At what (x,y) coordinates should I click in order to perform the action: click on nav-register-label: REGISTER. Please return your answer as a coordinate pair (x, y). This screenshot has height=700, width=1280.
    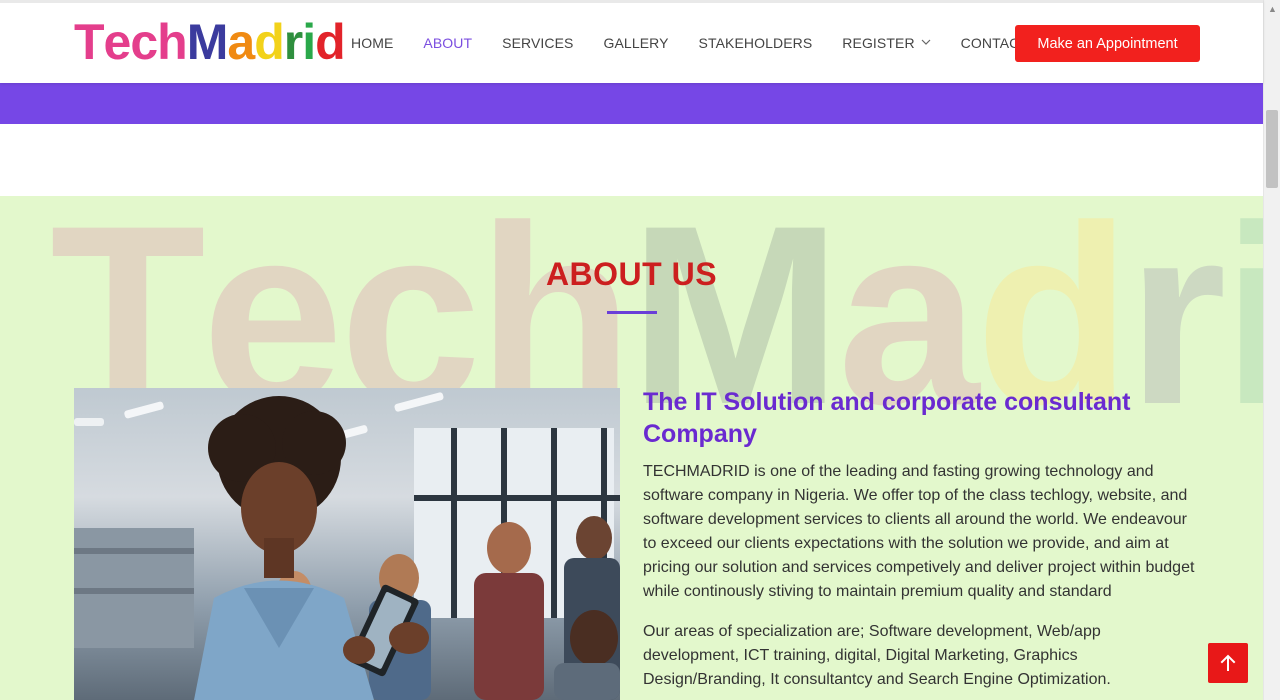
    Looking at the image, I should click on (878, 43).